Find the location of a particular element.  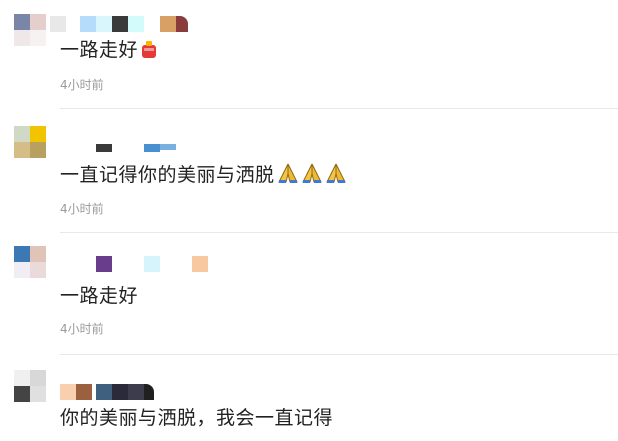

comment-text: 你的美丽与洒脱，我会一直记得 is located at coordinates (197, 418).